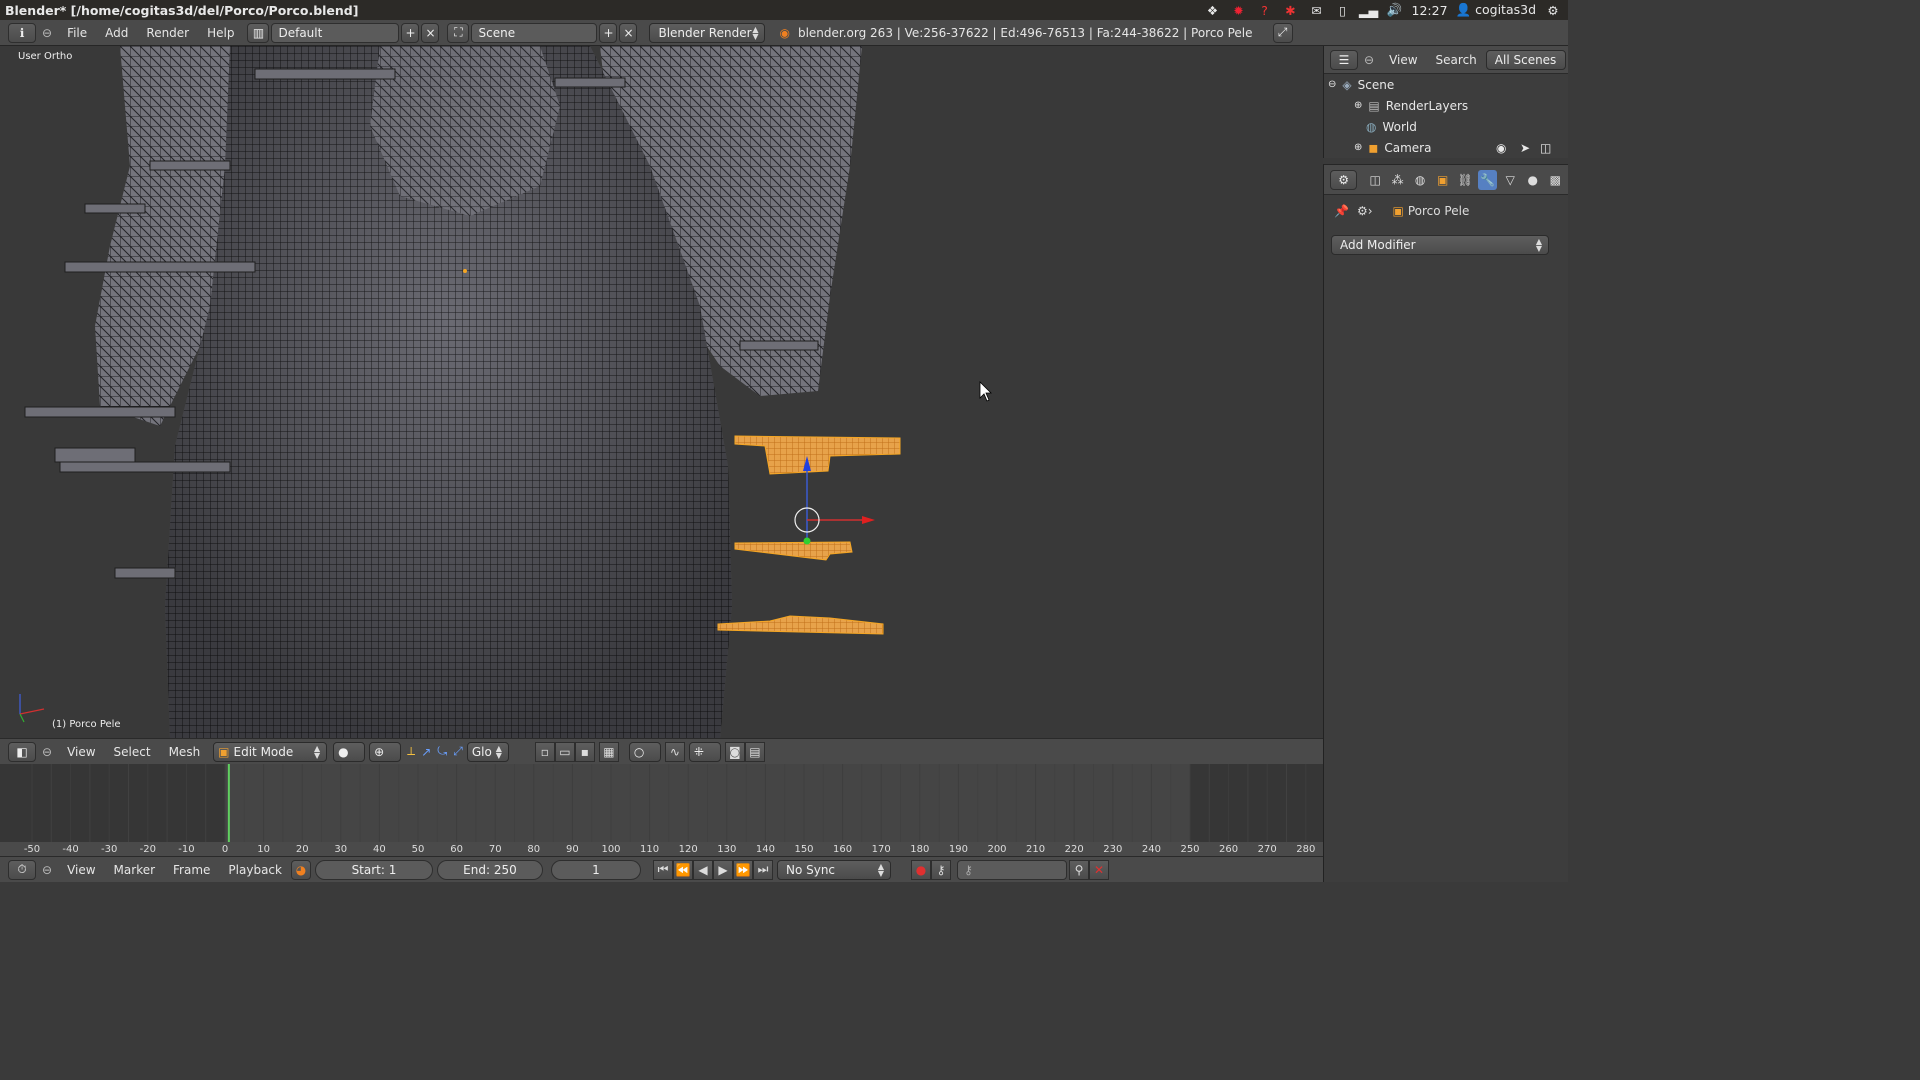  Describe the element at coordinates (743, 870) in the screenshot. I see `jump-next-keyframe-icon: ⏩` at that location.